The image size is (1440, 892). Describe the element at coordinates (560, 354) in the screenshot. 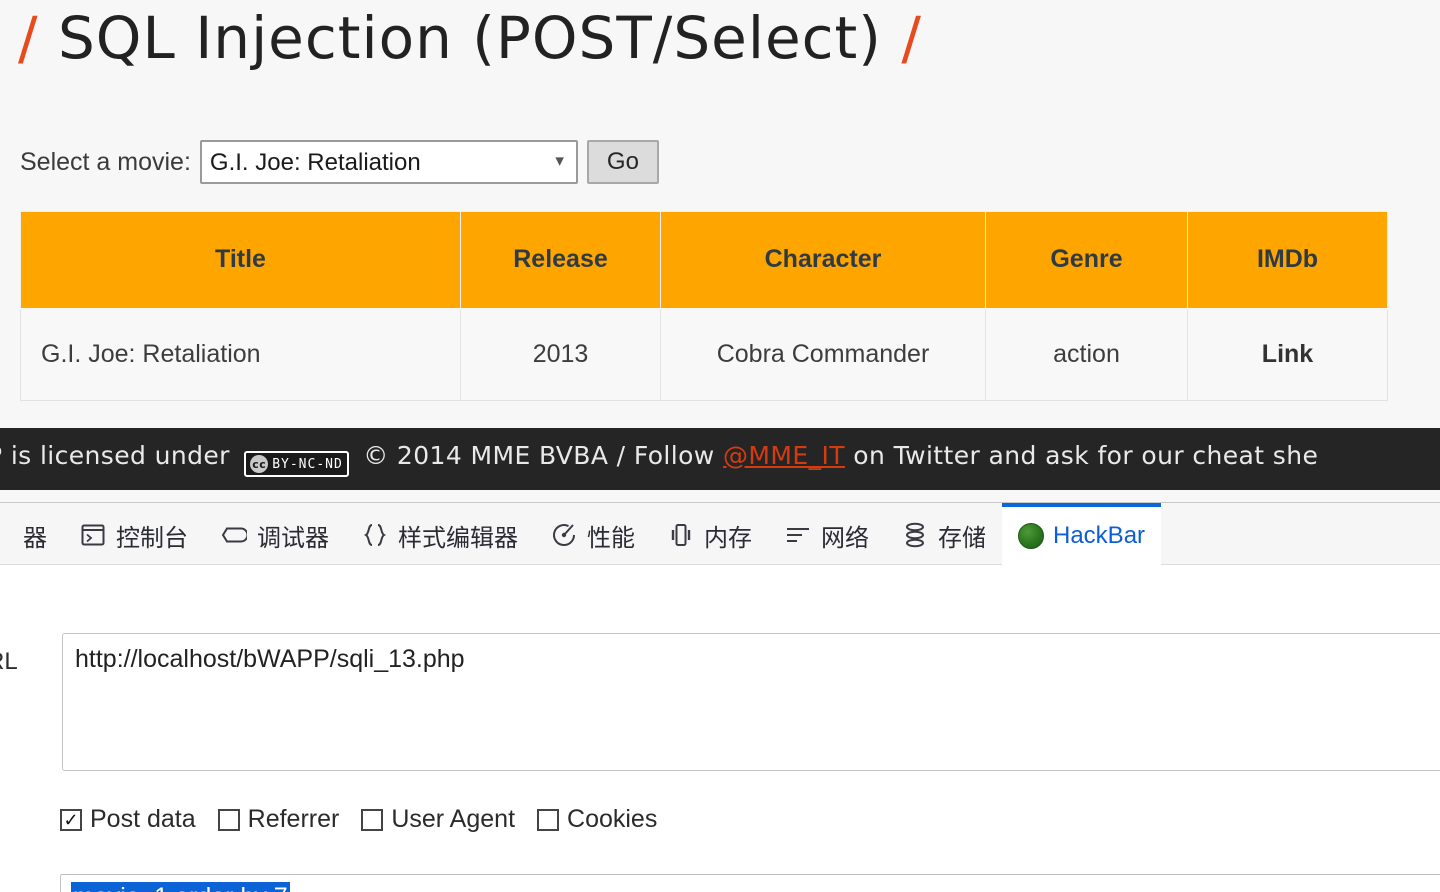

I see `cell-release: 2013` at that location.